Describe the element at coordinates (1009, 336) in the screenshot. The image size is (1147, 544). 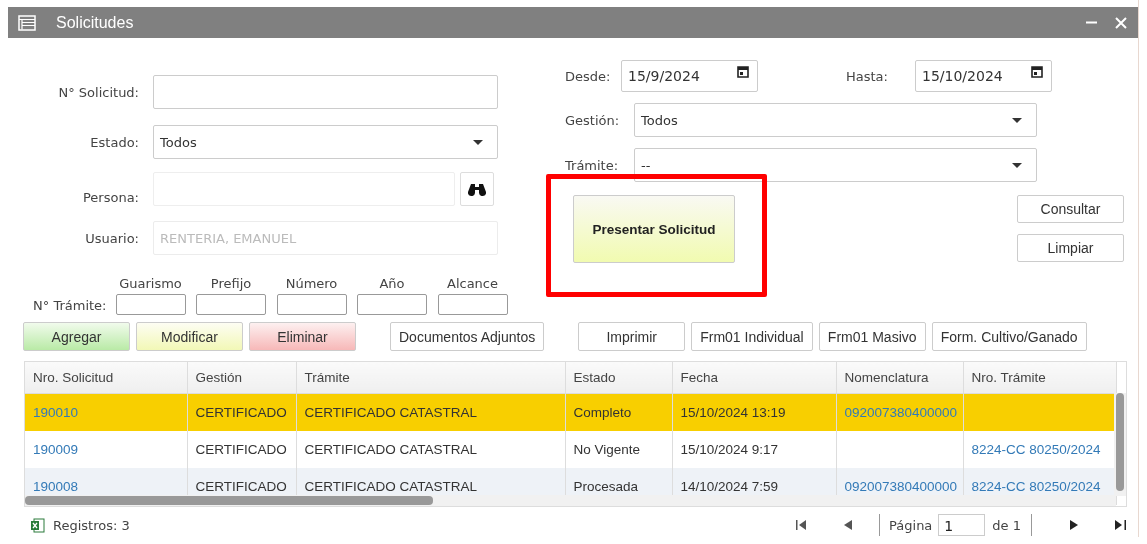
I see `toolbar-button: Form. Cultivo/Ganado` at that location.